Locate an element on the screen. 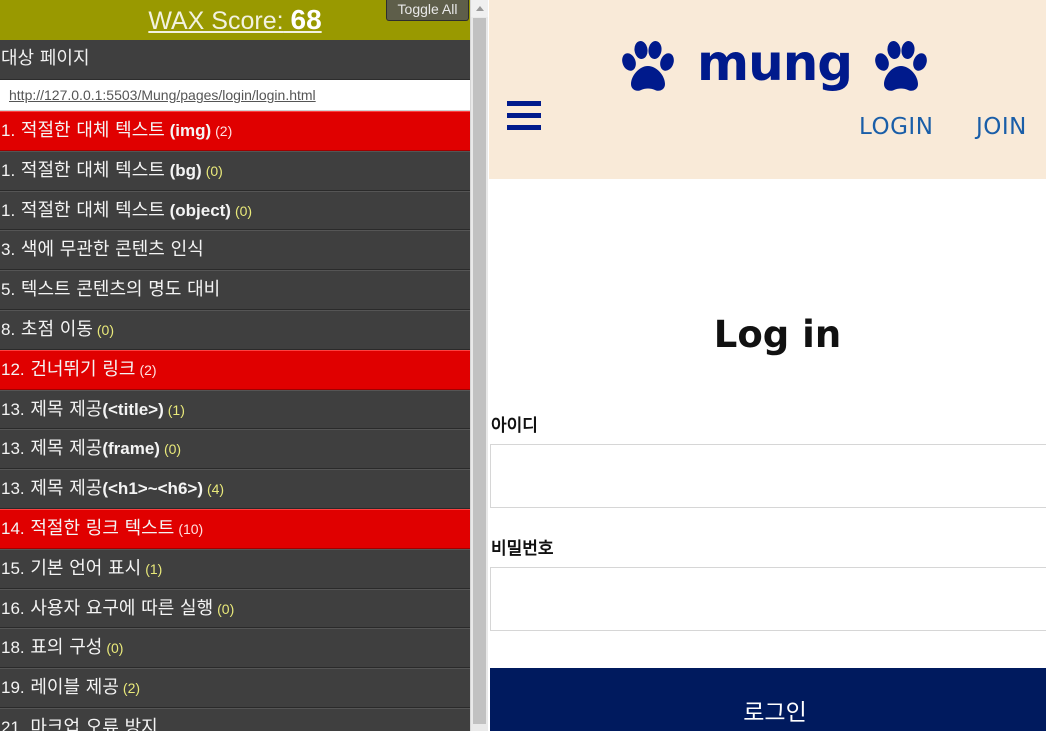 Image resolution: width=1046 pixels, height=731 pixels. check-name: 적절한 링크 텍스트 is located at coordinates (102, 528).